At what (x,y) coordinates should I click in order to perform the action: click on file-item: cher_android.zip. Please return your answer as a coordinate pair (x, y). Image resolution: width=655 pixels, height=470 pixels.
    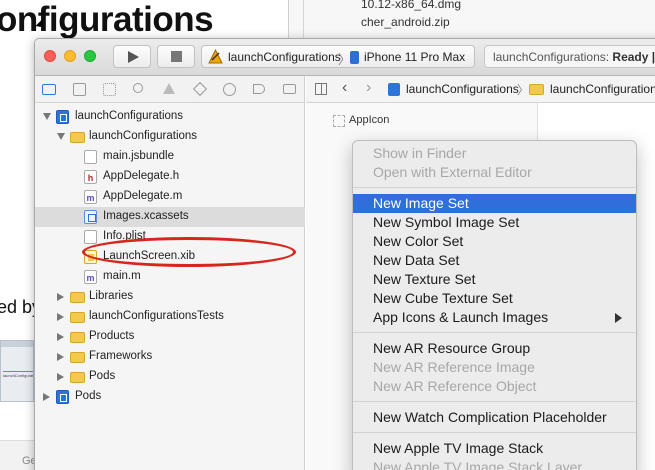
    Looking at the image, I should click on (405, 22).